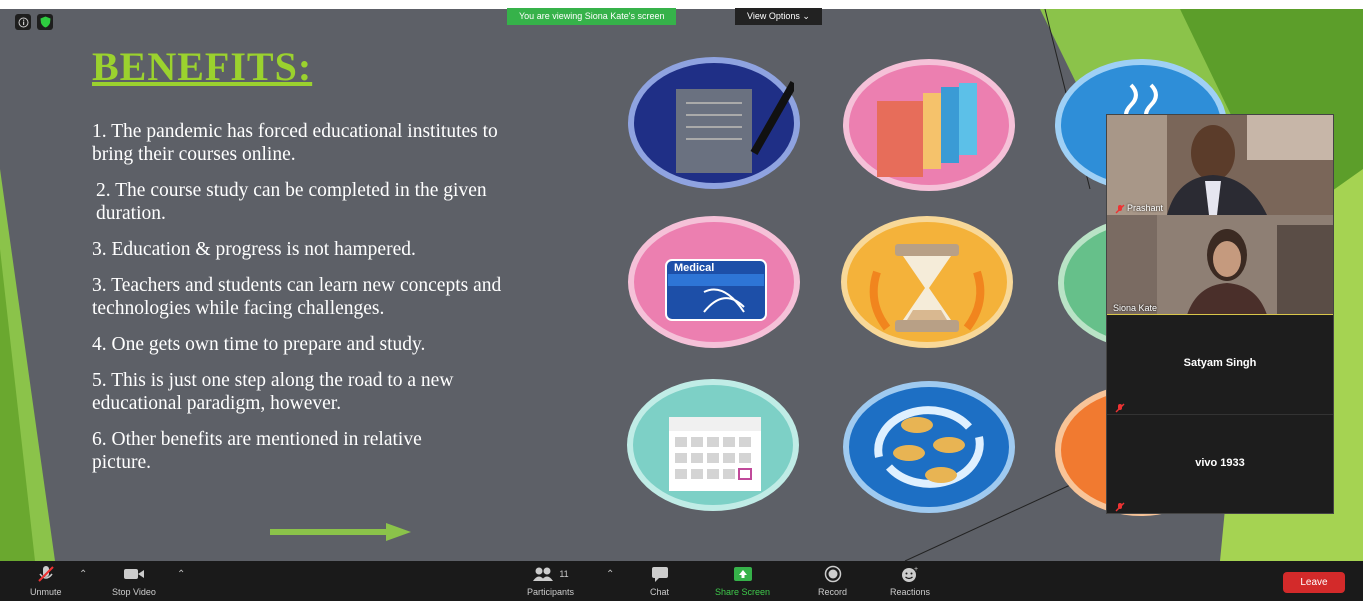 This screenshot has height=601, width=1363. I want to click on video-options-caret: ⌃, so click(181, 574).